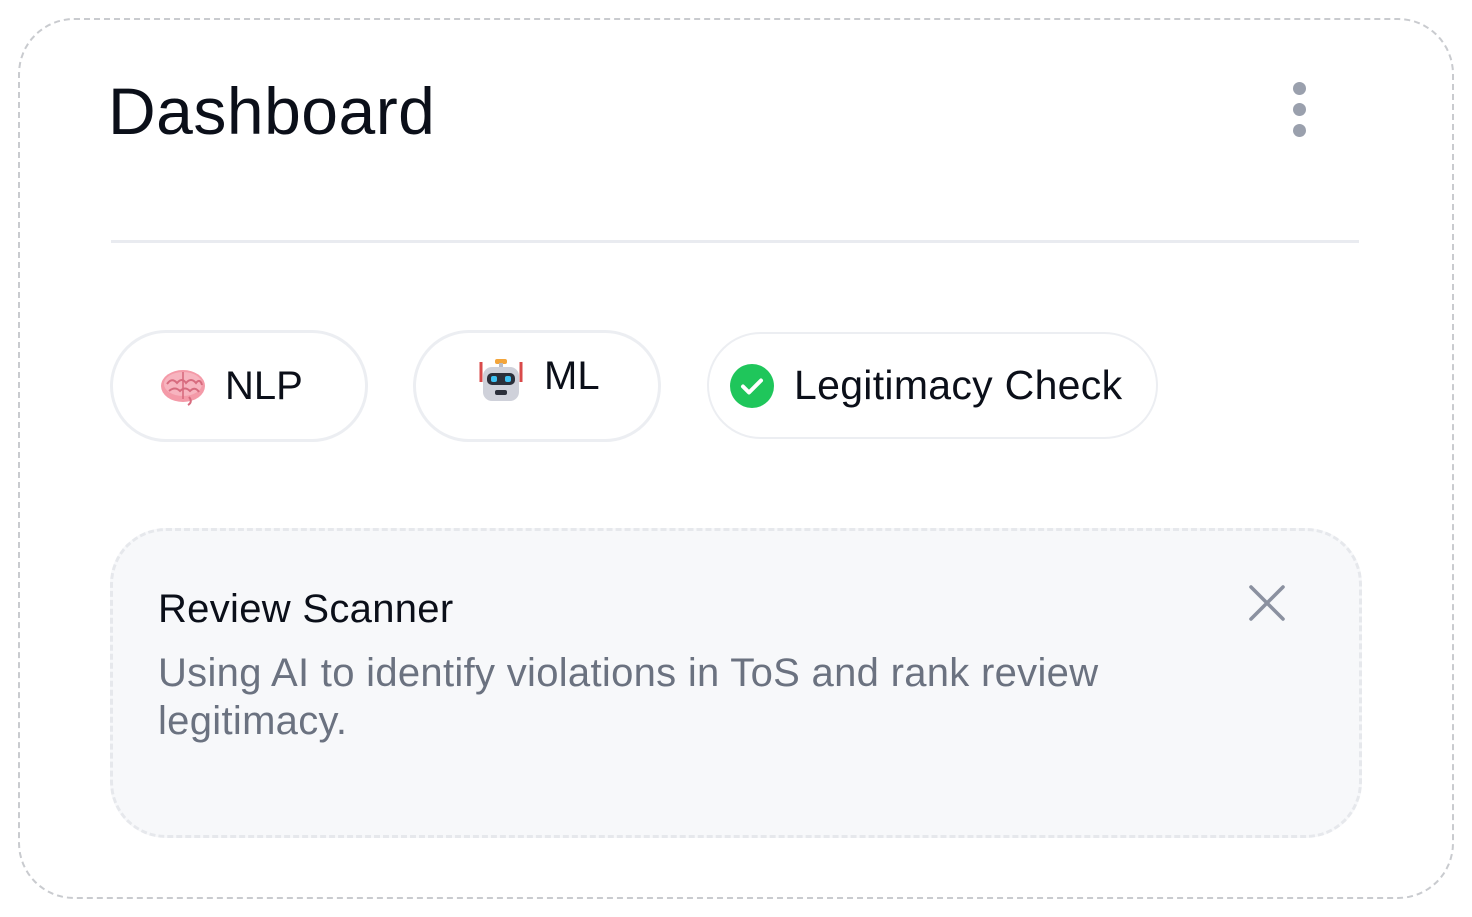 Image resolution: width=1472 pixels, height=917 pixels. I want to click on tag-label: NLP, so click(264, 385).